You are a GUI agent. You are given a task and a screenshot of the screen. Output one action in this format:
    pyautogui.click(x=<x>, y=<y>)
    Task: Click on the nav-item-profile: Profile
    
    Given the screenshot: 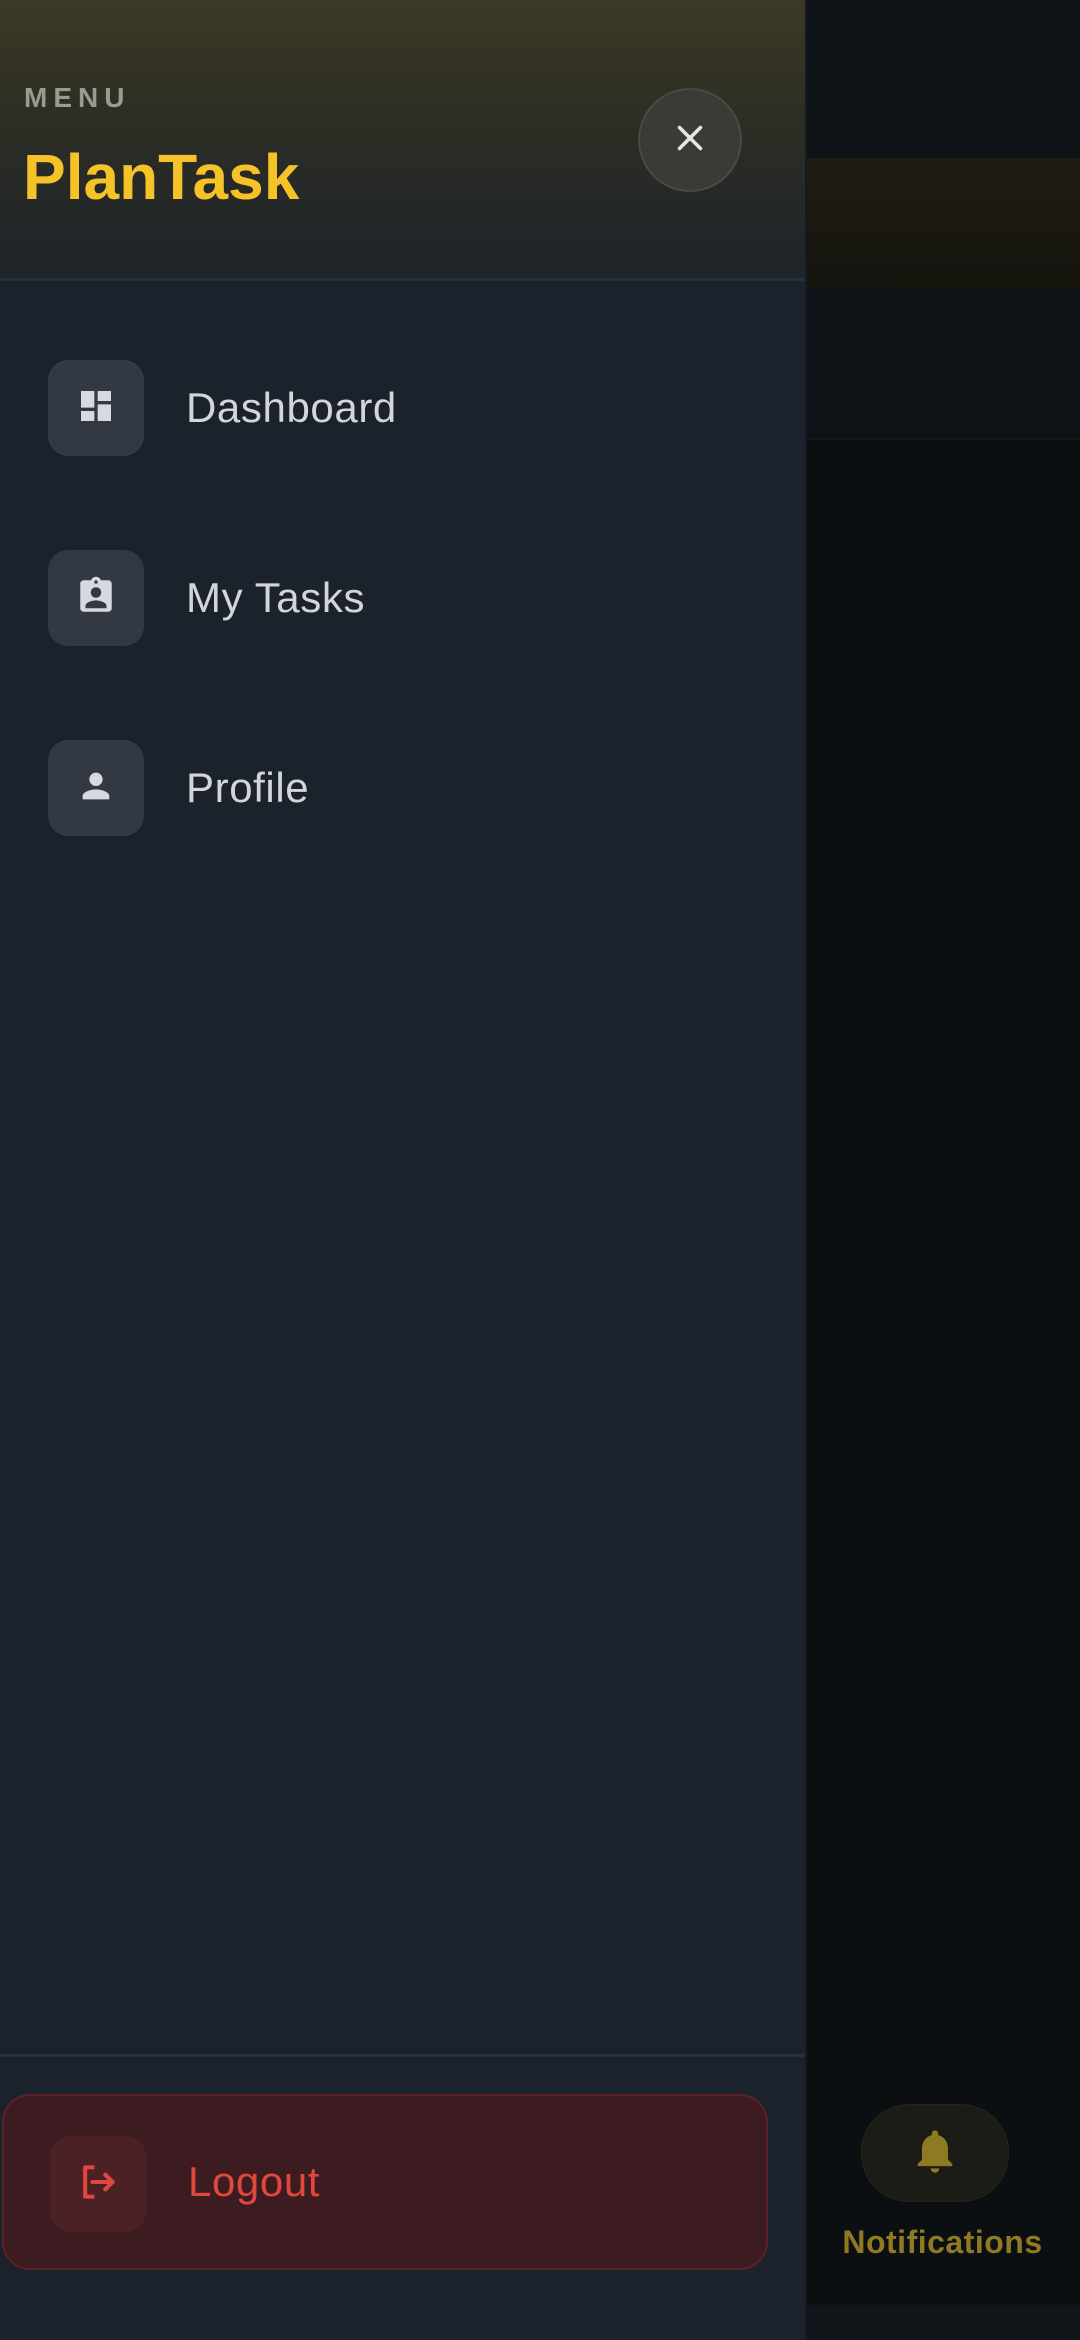 What is the action you would take?
    pyautogui.click(x=398, y=788)
    